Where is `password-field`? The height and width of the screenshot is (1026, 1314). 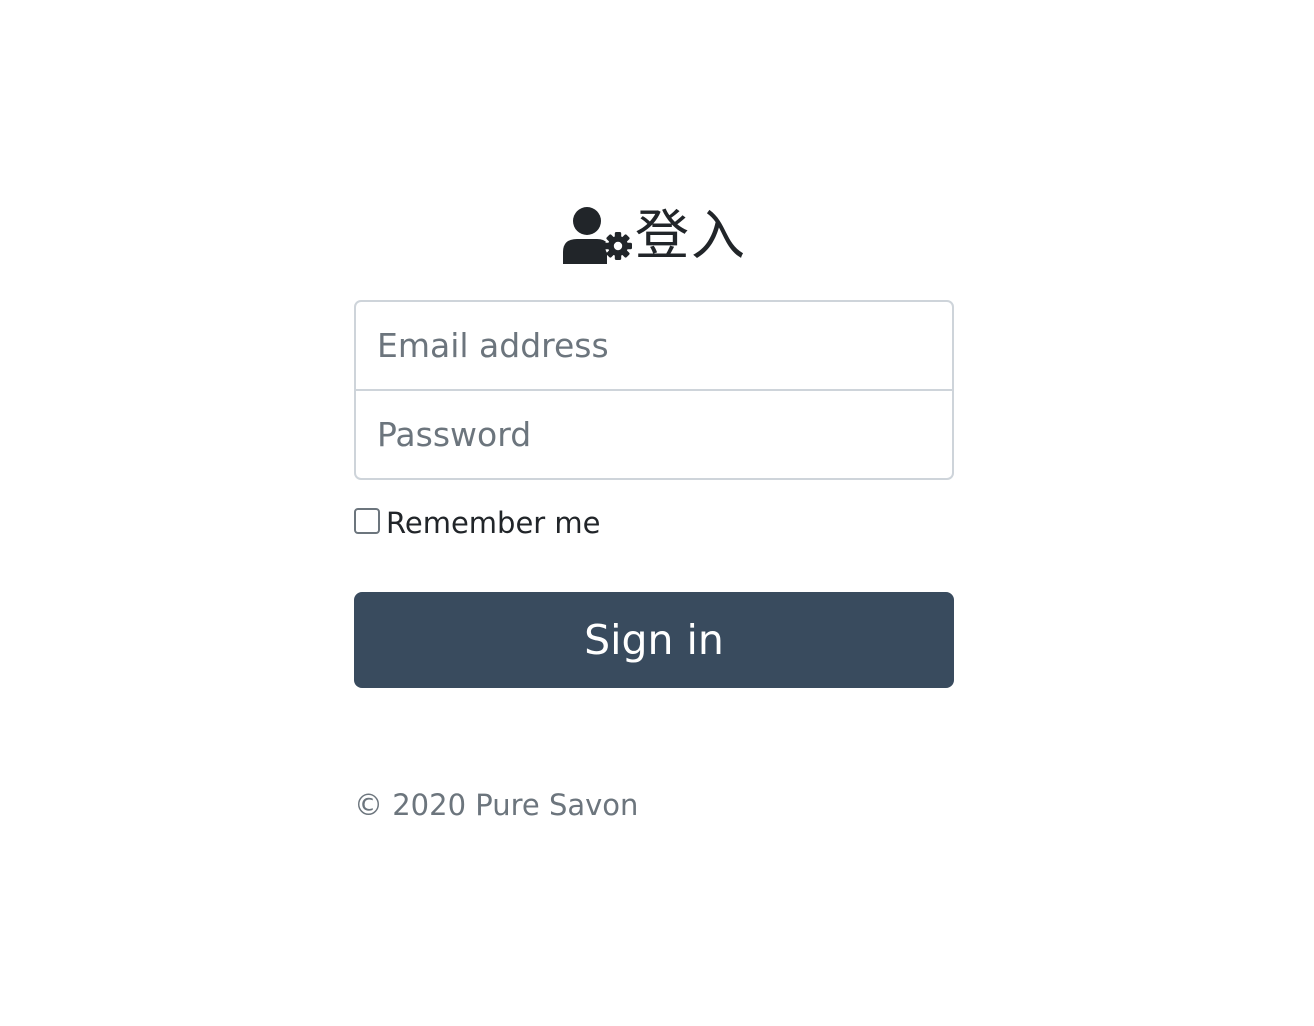
password-field is located at coordinates (654, 434).